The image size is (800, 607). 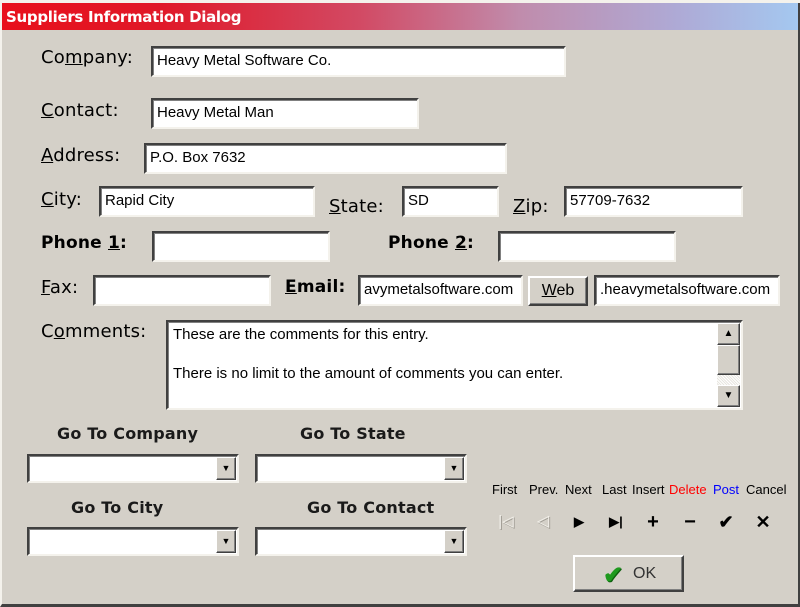 I want to click on nav-next-button: ▶, so click(x=579, y=522).